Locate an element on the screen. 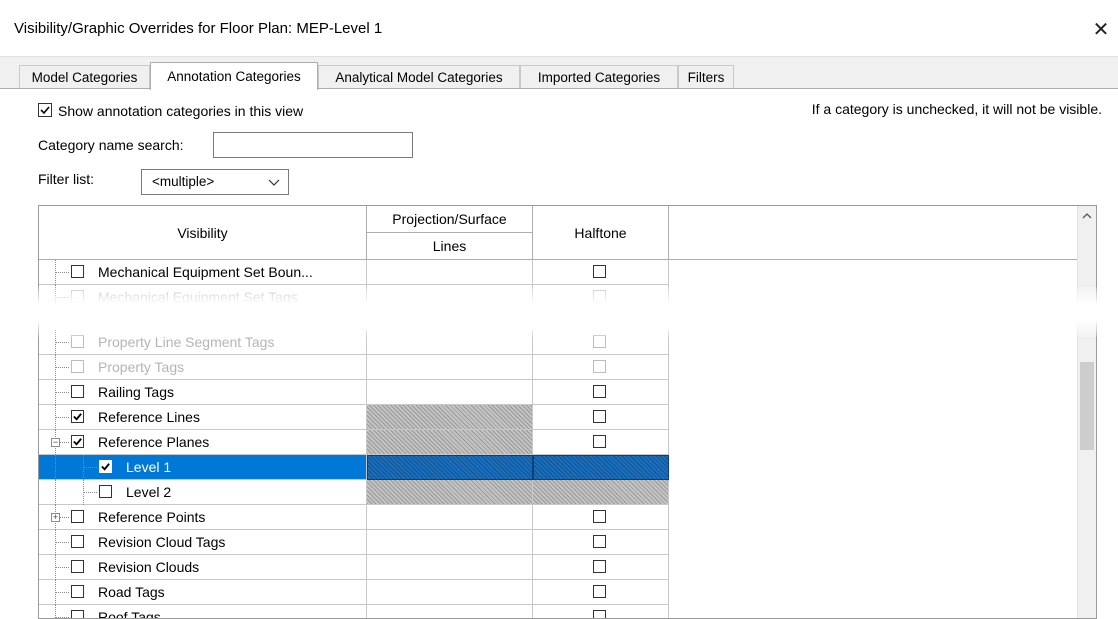  tab-analytical-model-categories: Analytical Model Categories is located at coordinates (419, 77).